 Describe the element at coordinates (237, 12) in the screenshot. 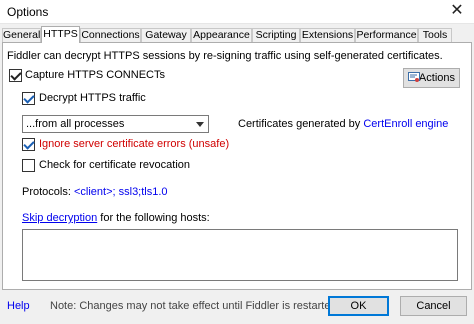

I see `title-bar: Options ✕` at that location.